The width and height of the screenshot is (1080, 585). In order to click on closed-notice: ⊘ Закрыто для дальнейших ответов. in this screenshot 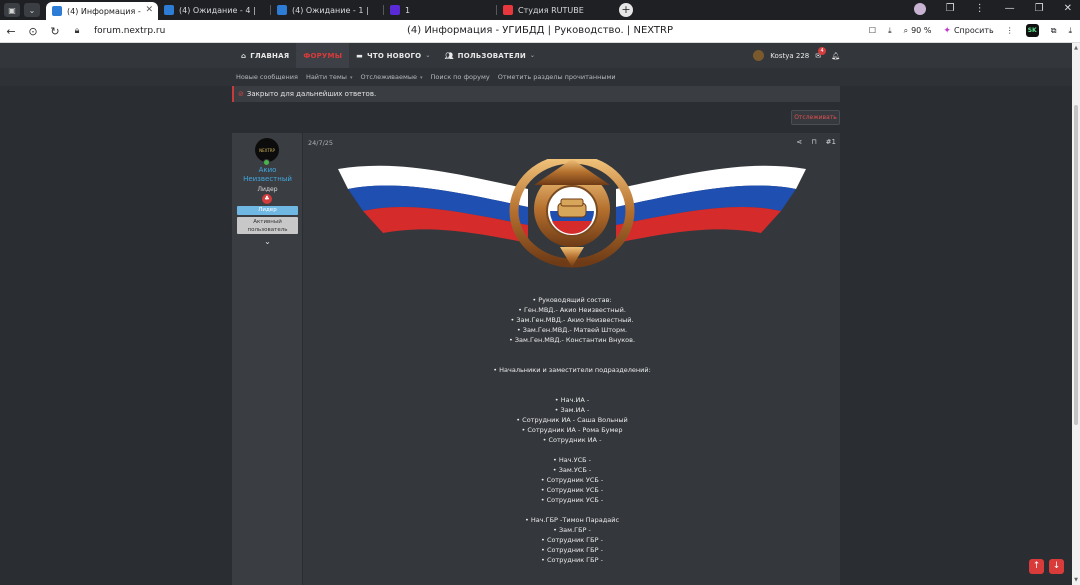, I will do `click(536, 94)`.